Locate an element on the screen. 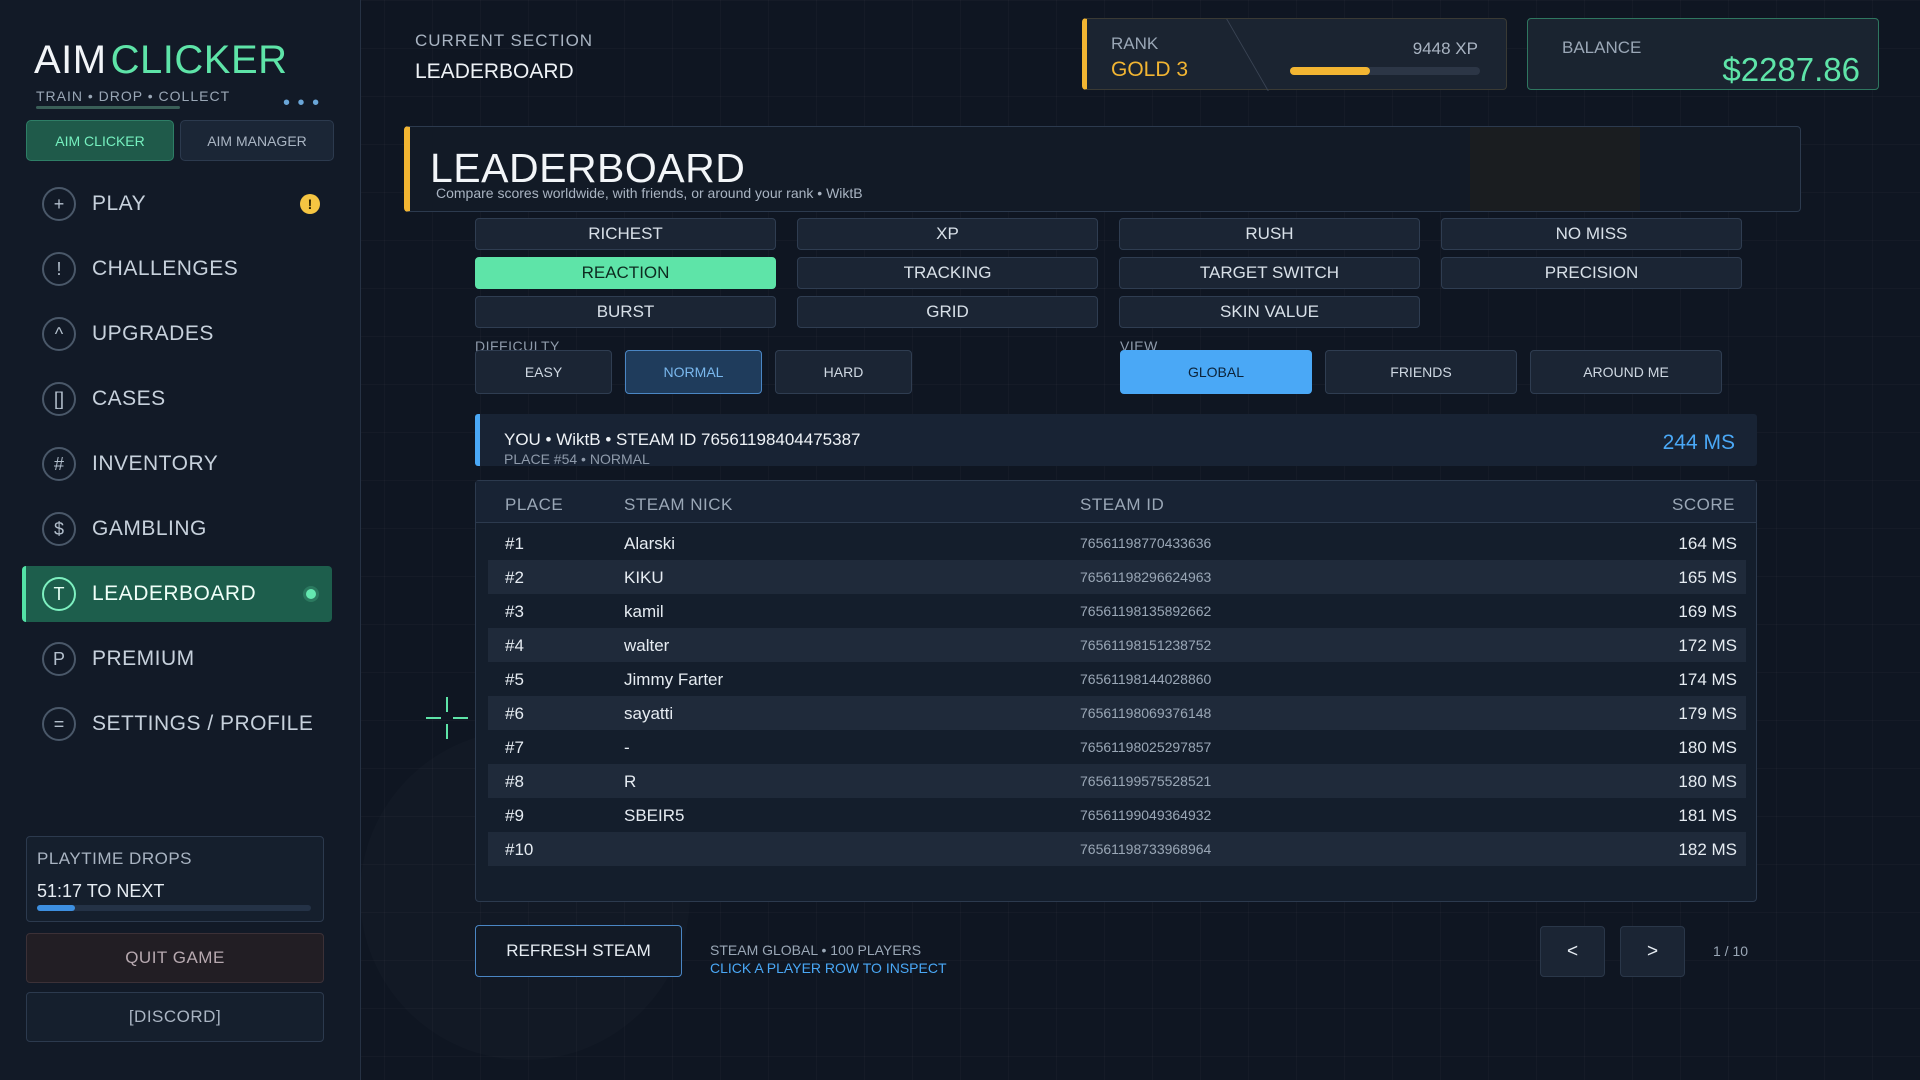  sidebar-item-label: CHALLENGES is located at coordinates (165, 268).